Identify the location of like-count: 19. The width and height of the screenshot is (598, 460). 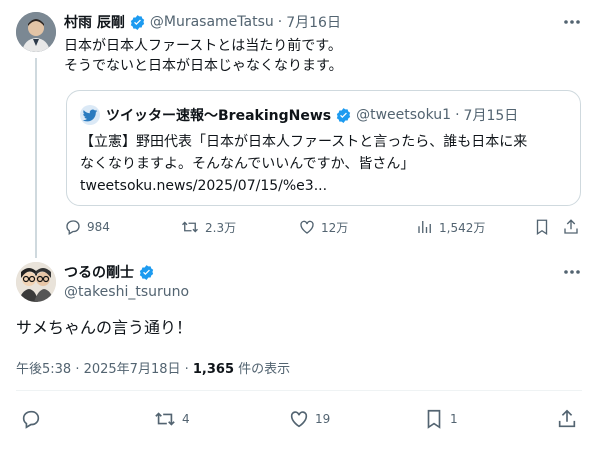
(323, 419).